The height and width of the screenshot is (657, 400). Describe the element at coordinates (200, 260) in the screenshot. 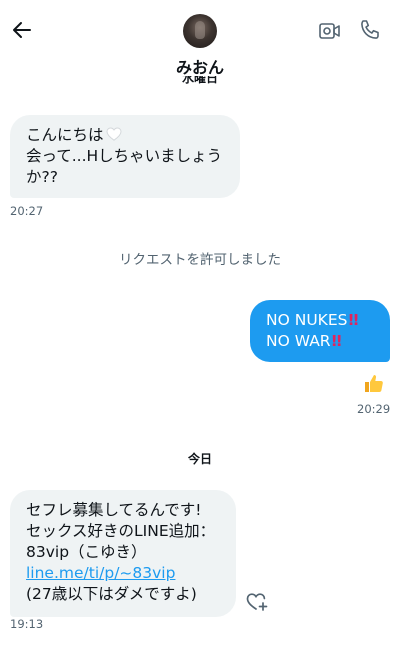

I see `system-notice: リクエストを許可しました` at that location.